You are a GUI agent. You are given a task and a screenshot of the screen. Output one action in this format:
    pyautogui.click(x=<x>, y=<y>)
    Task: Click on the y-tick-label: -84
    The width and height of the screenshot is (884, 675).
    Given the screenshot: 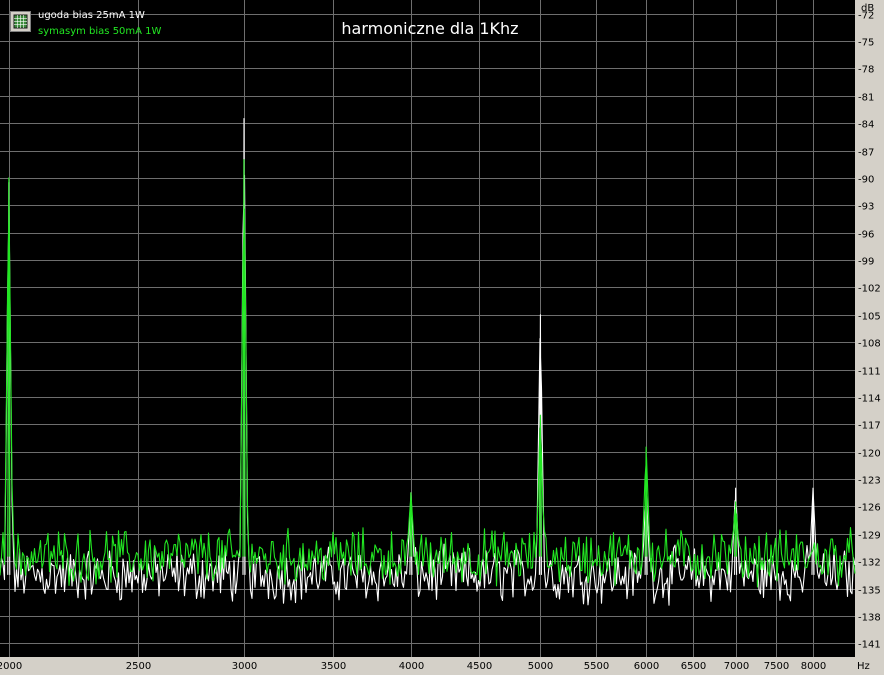 What is the action you would take?
    pyautogui.click(x=866, y=125)
    